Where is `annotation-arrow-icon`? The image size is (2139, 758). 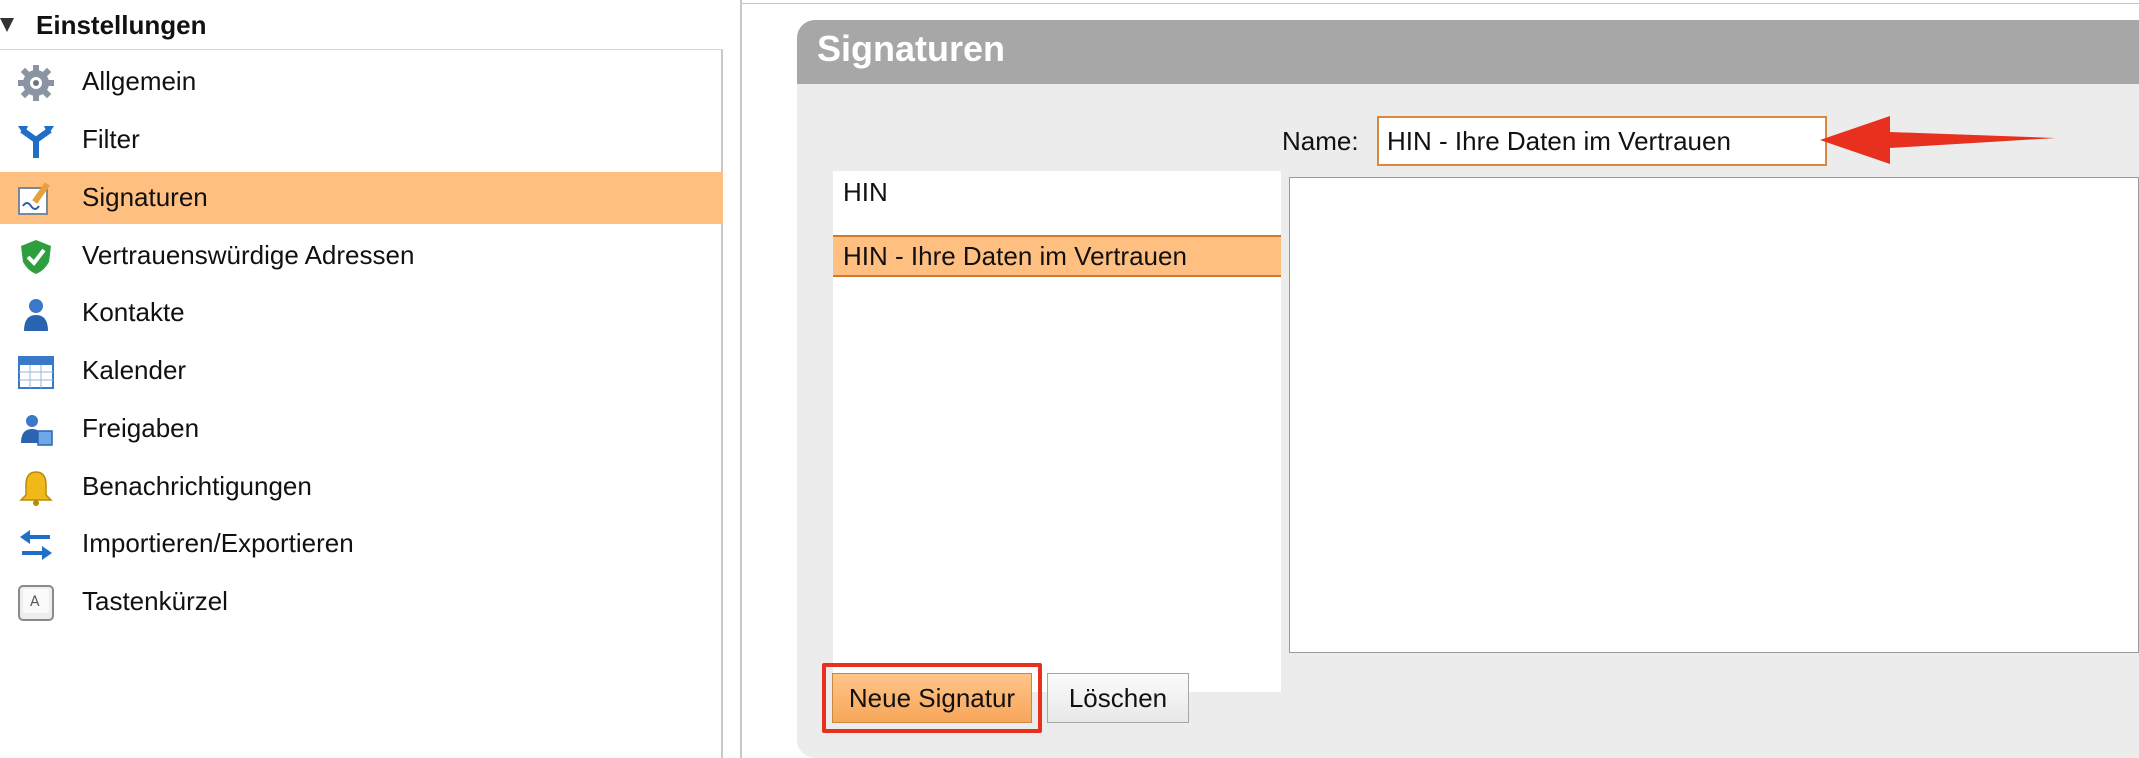 annotation-arrow-icon is located at coordinates (1938, 140).